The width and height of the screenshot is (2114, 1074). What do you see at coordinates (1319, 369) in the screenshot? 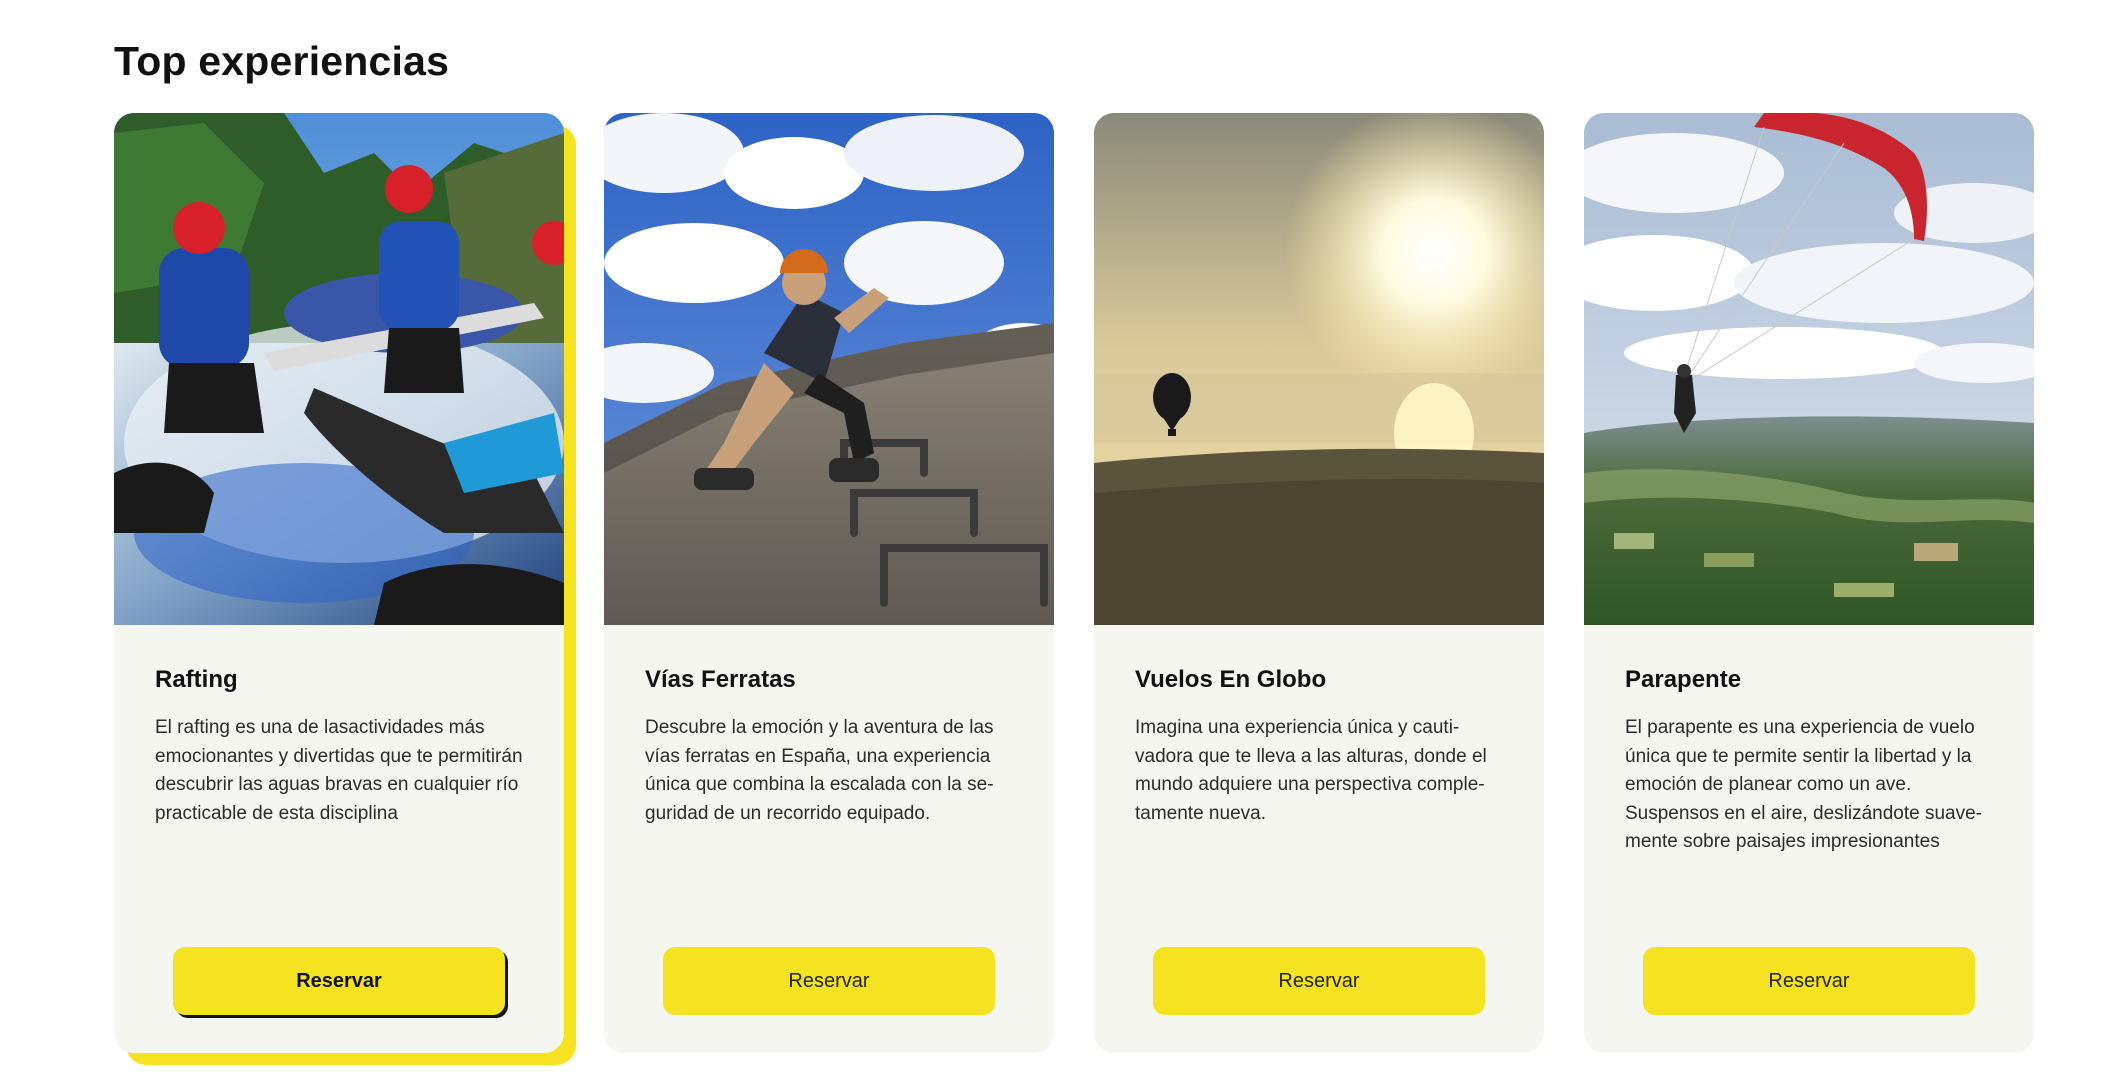
I see `balloon-photo` at bounding box center [1319, 369].